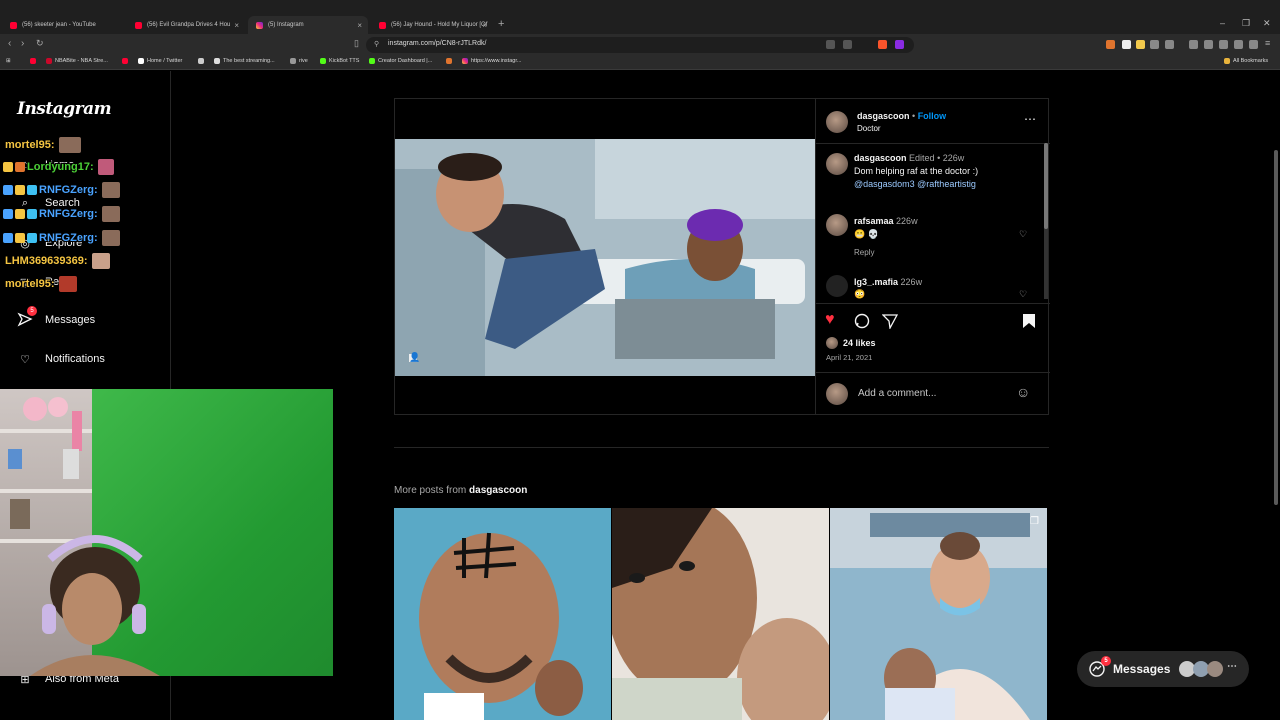 Image resolution: width=1280 pixels, height=720 pixels. I want to click on tagged-user-icon: 👤, so click(414, 357).